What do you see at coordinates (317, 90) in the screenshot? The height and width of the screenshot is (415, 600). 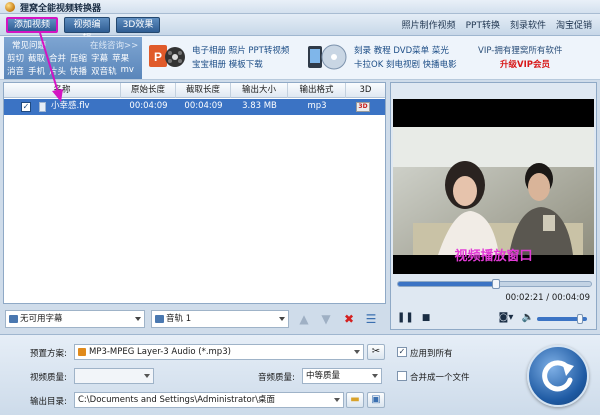 I see `column-header-output-format: 输出格式` at bounding box center [317, 90].